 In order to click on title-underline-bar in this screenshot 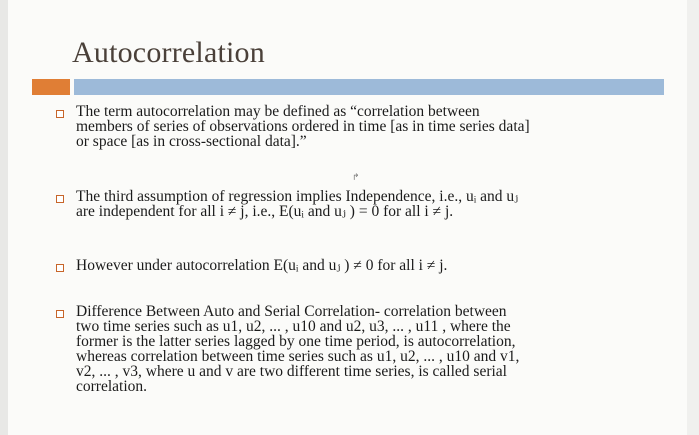, I will do `click(369, 87)`.